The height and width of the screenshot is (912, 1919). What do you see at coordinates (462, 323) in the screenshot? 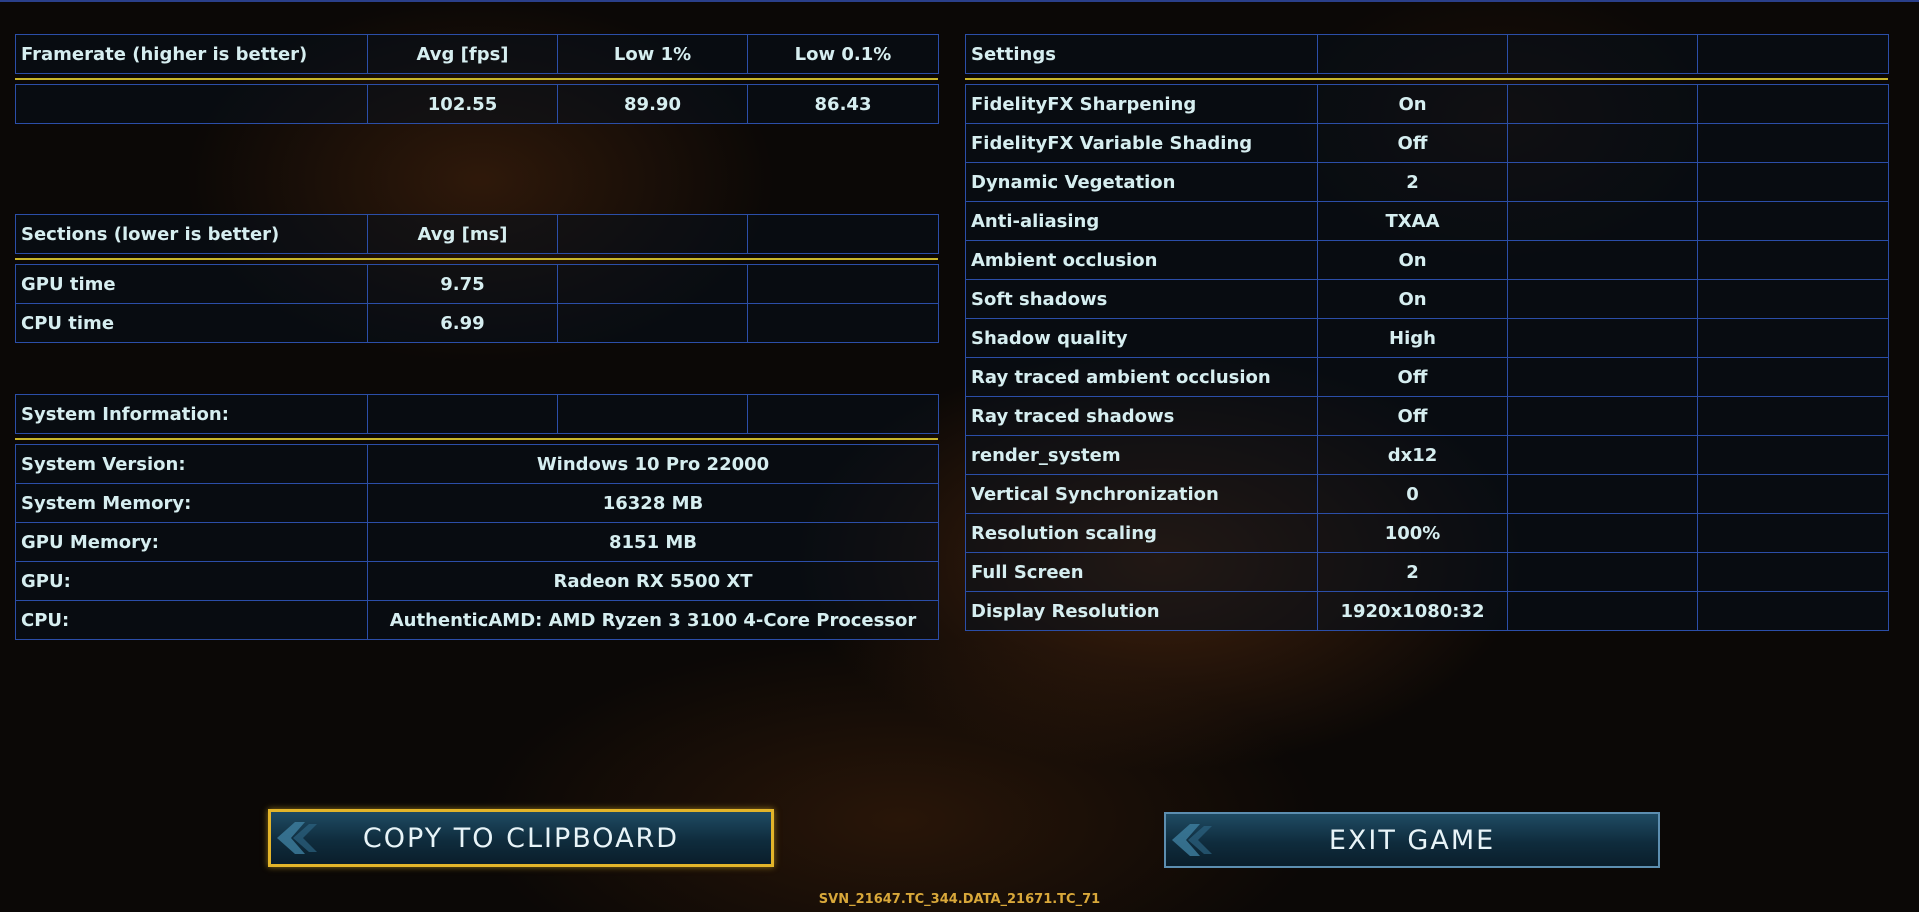
I see `cpu-time-value: 6.99` at bounding box center [462, 323].